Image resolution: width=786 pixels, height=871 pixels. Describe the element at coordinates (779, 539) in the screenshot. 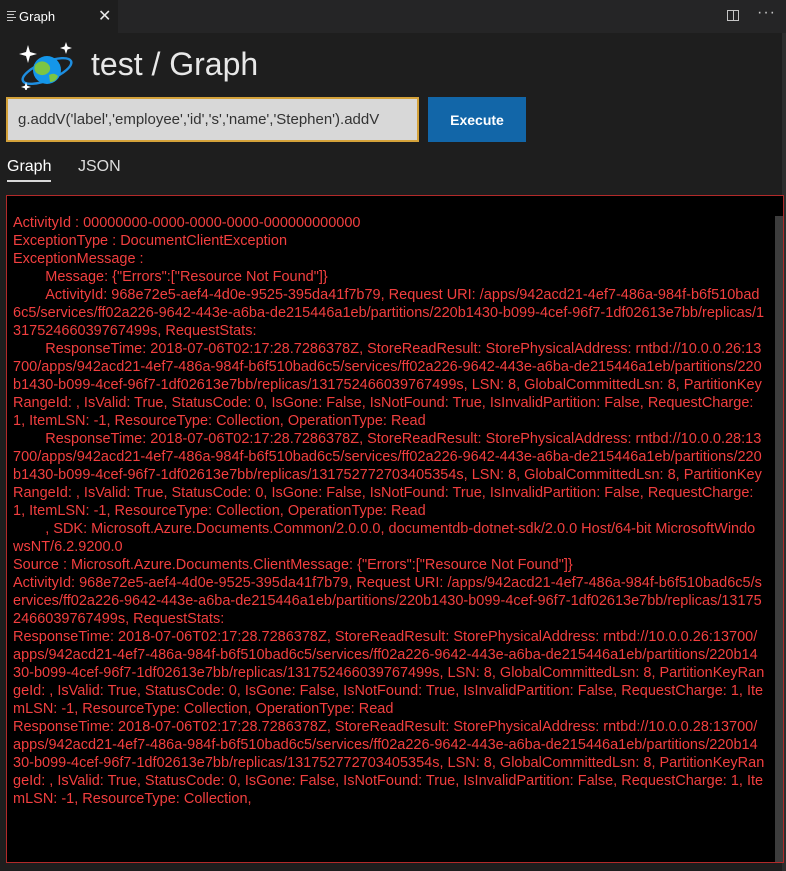

I see `output-scrollbar` at that location.